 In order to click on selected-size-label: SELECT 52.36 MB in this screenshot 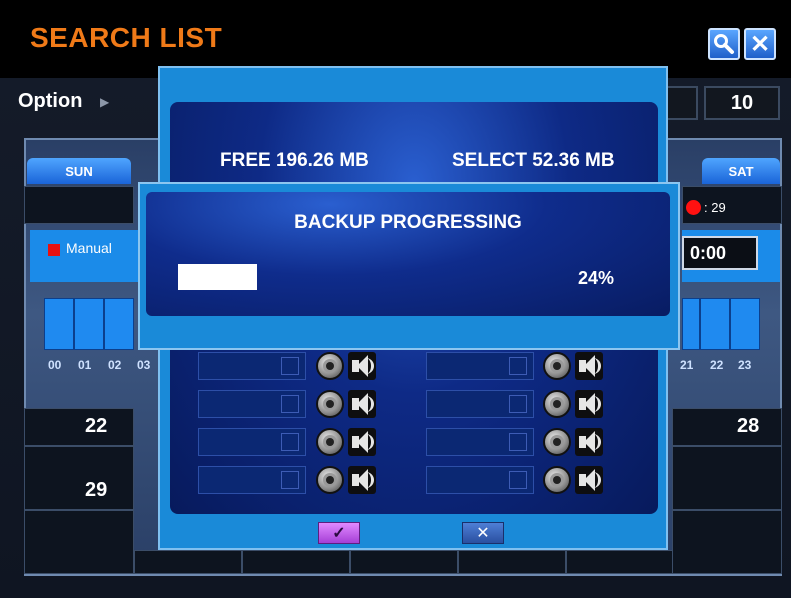, I will do `click(533, 160)`.